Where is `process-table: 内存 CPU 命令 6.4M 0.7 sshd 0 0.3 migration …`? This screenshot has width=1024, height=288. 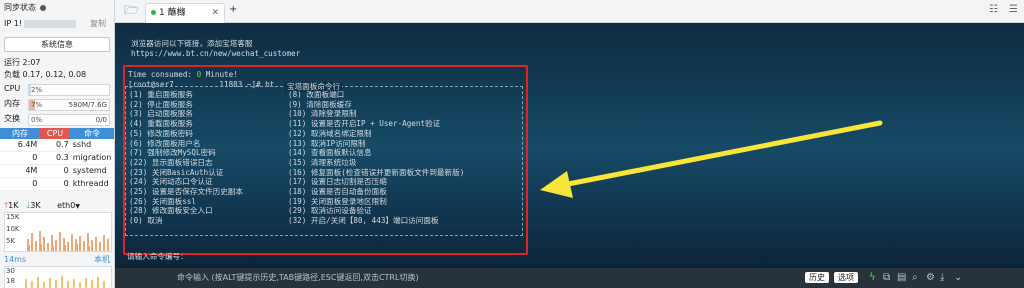
process-table: 内存 CPU 命令 6.4M 0.7 sshd 0 0.3 migration … is located at coordinates (57, 159).